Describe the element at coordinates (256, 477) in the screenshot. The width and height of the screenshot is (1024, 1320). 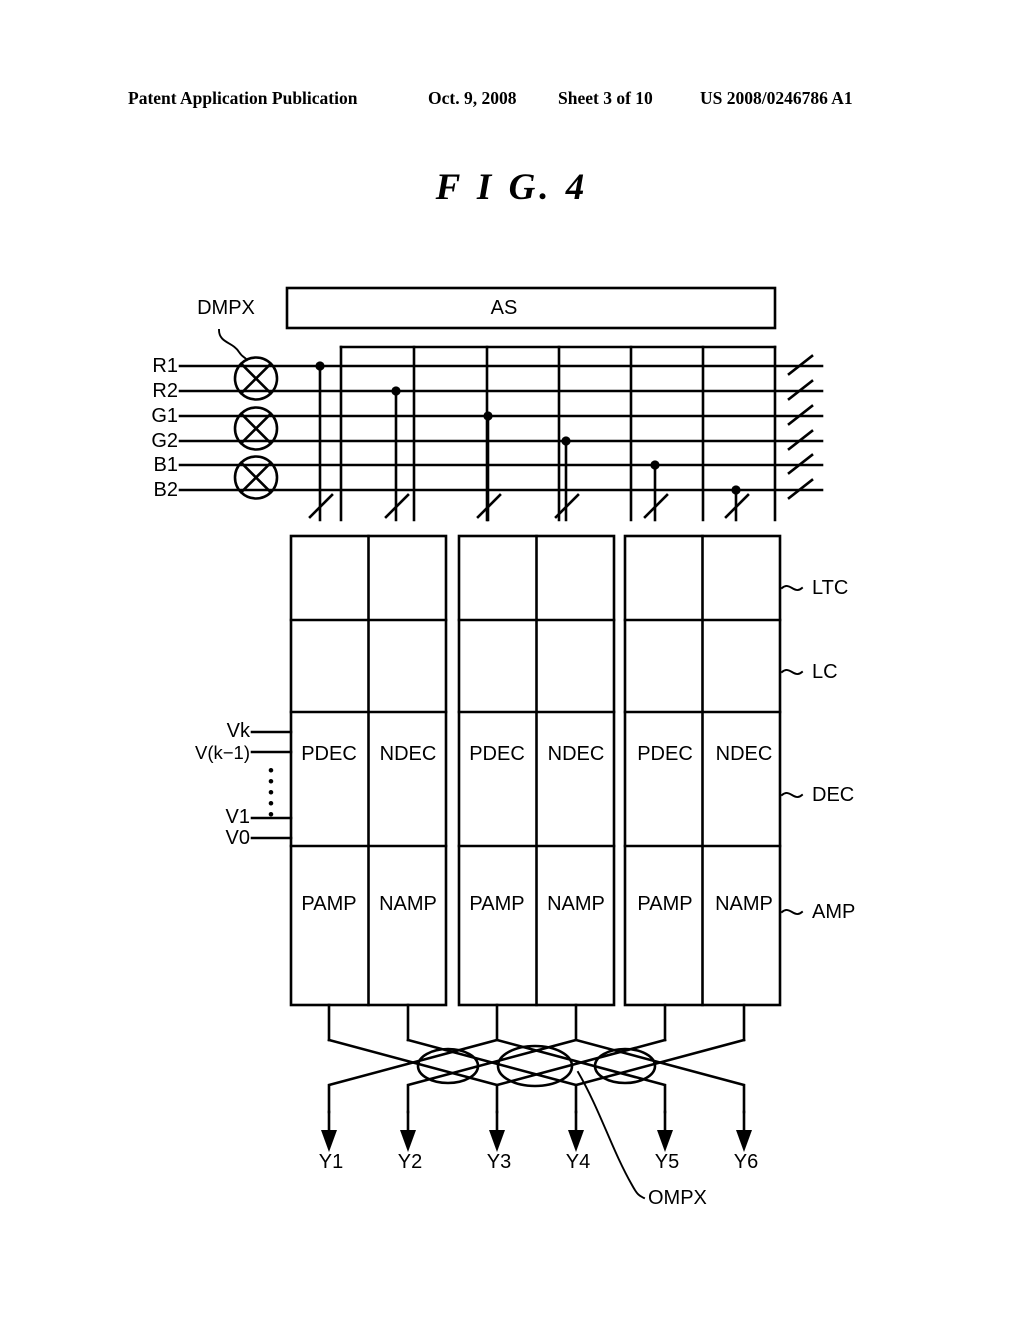
I see `dmpx-symbol-b` at that location.